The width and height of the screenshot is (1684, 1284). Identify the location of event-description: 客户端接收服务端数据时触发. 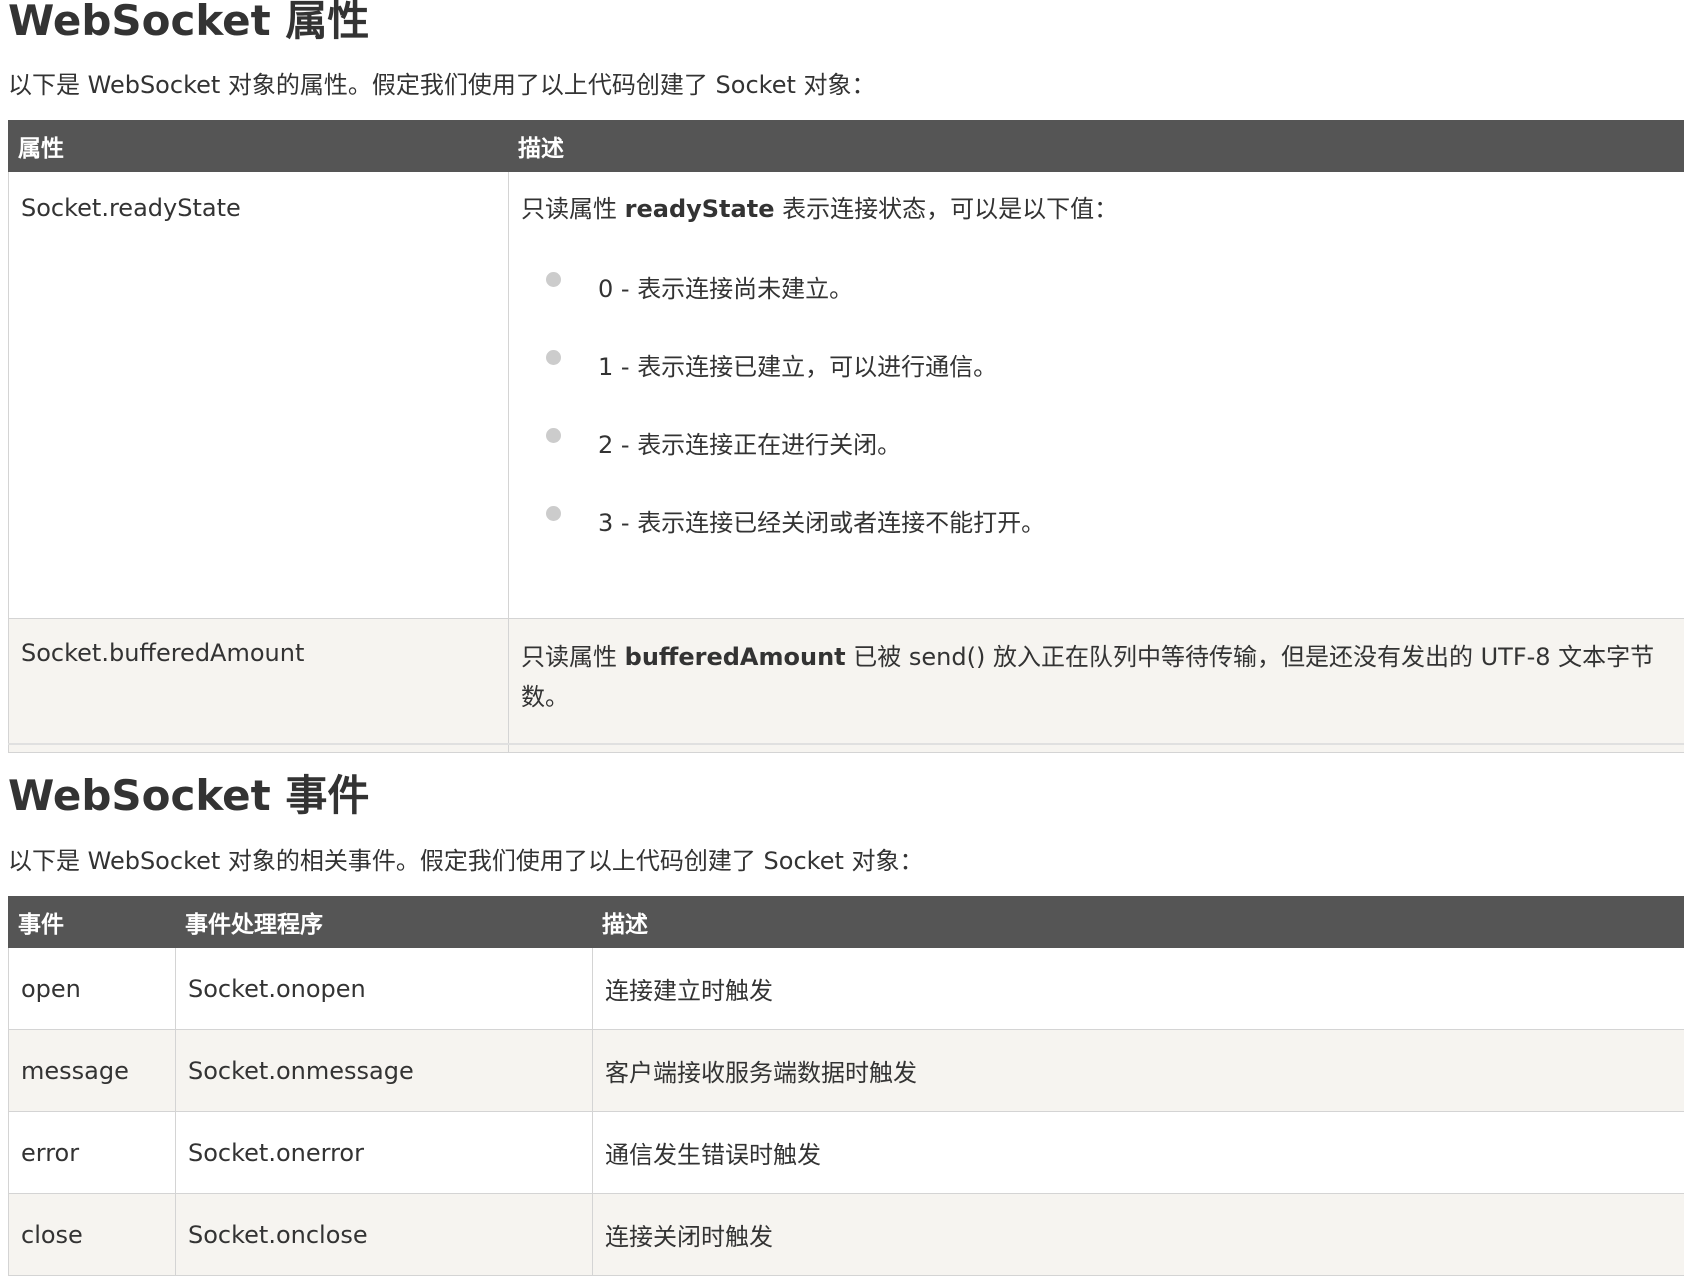
(1138, 1070).